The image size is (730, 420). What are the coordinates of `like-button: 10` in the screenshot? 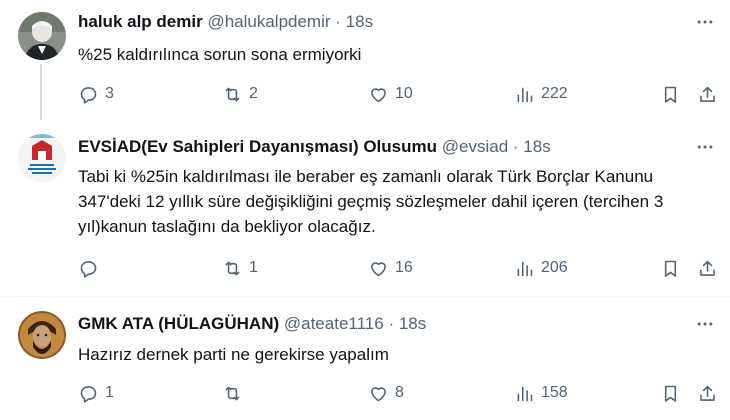 It's located at (390, 94).